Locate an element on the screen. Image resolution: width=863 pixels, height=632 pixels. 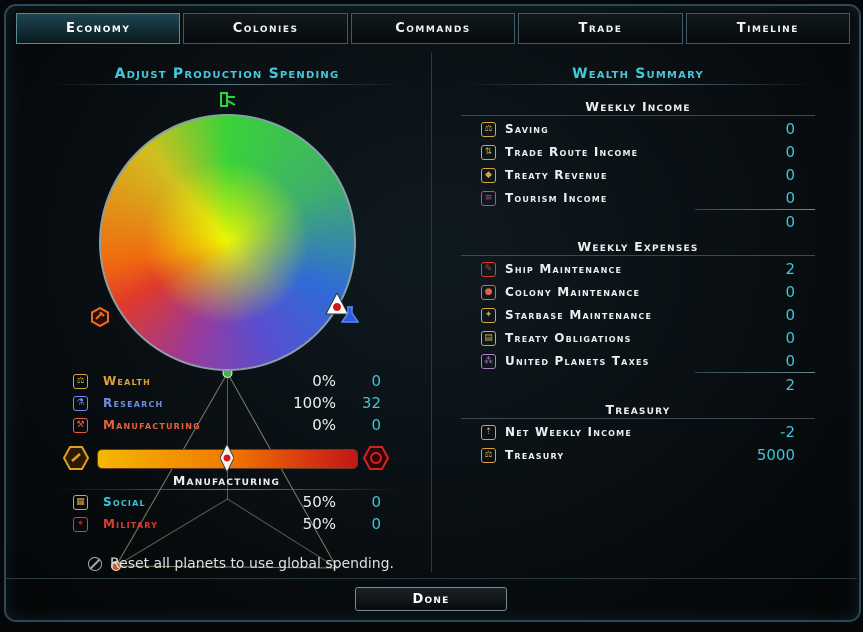
document-icon: ▤ is located at coordinates (488, 338).